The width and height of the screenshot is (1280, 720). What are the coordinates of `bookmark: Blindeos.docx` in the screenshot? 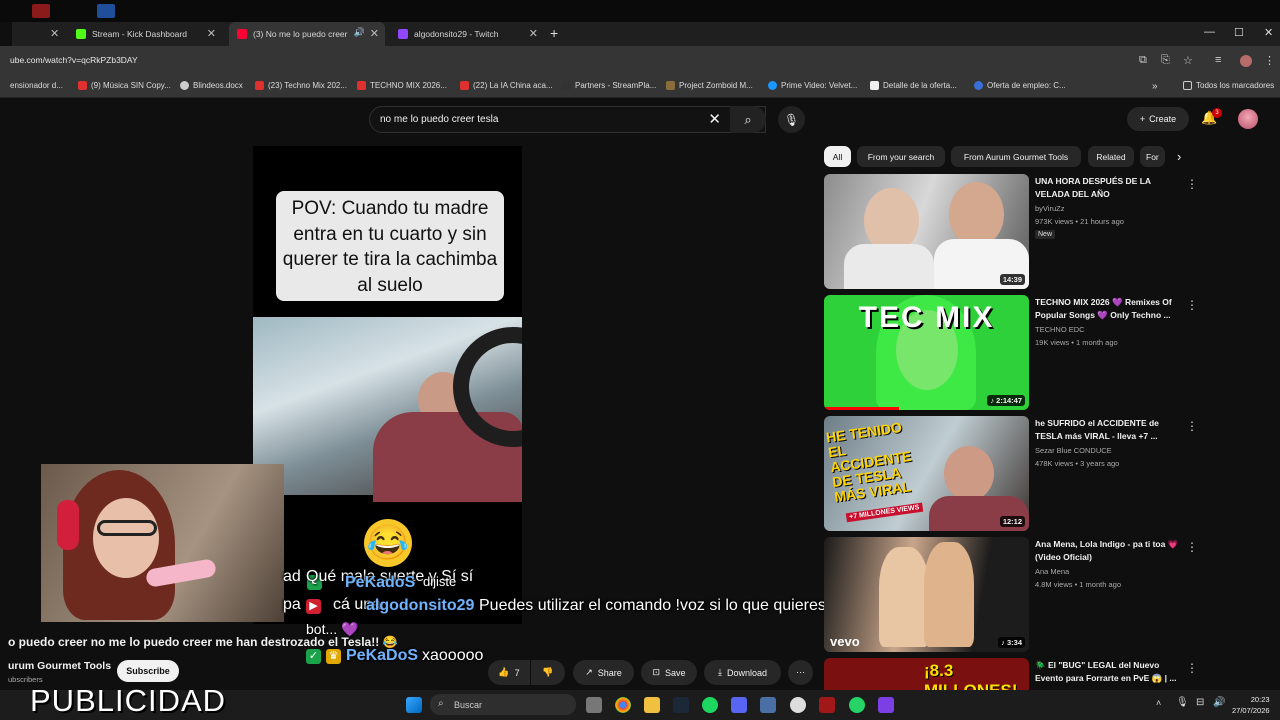 It's located at (211, 85).